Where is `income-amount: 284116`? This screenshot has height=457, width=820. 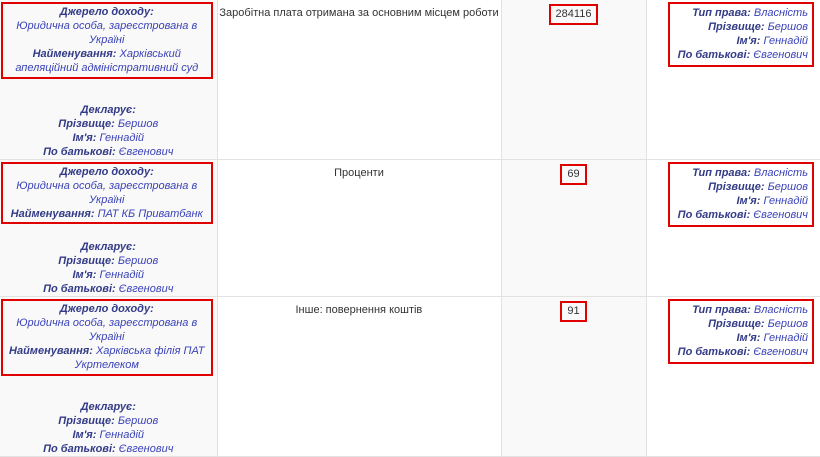 income-amount: 284116 is located at coordinates (573, 14).